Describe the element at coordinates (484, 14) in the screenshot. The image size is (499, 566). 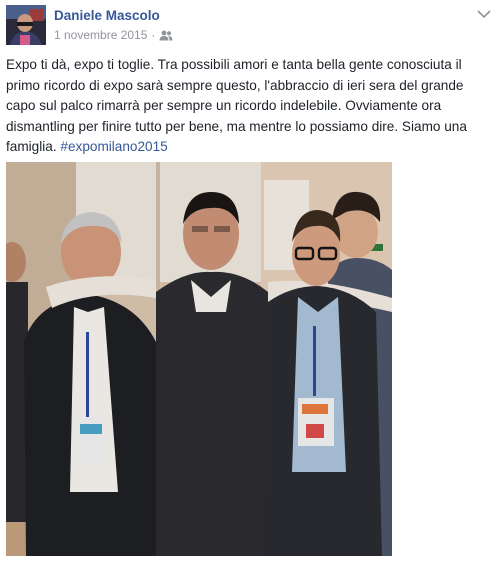
I see `post-options-chevron-down-icon` at that location.